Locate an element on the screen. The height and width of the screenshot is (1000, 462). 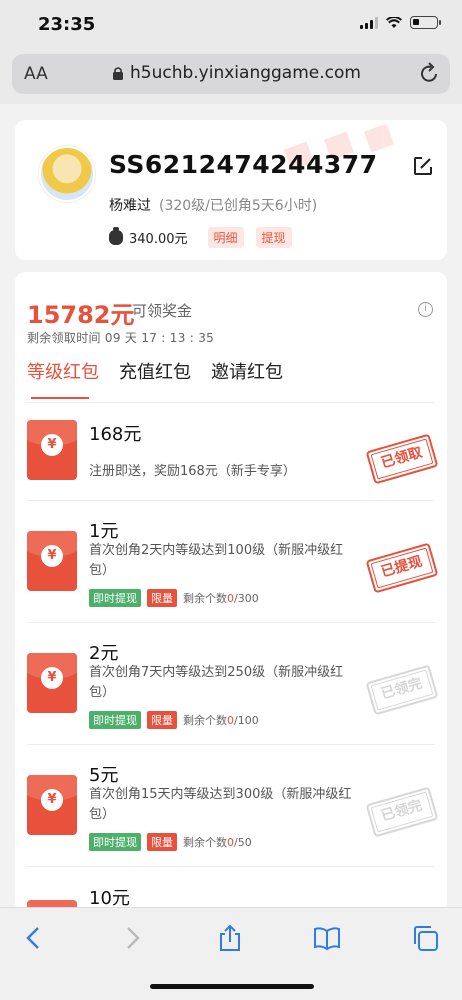
item-badges: 即时提现 限量 剩余个数0/300 is located at coordinates (174, 598).